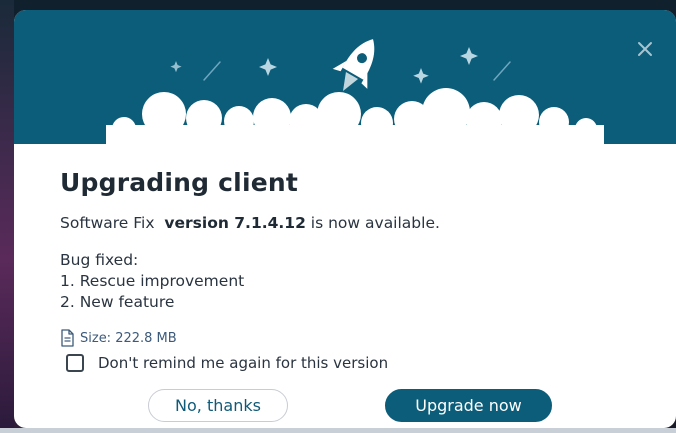  I want to click on dialog-title: Upgrading client, so click(179, 182).